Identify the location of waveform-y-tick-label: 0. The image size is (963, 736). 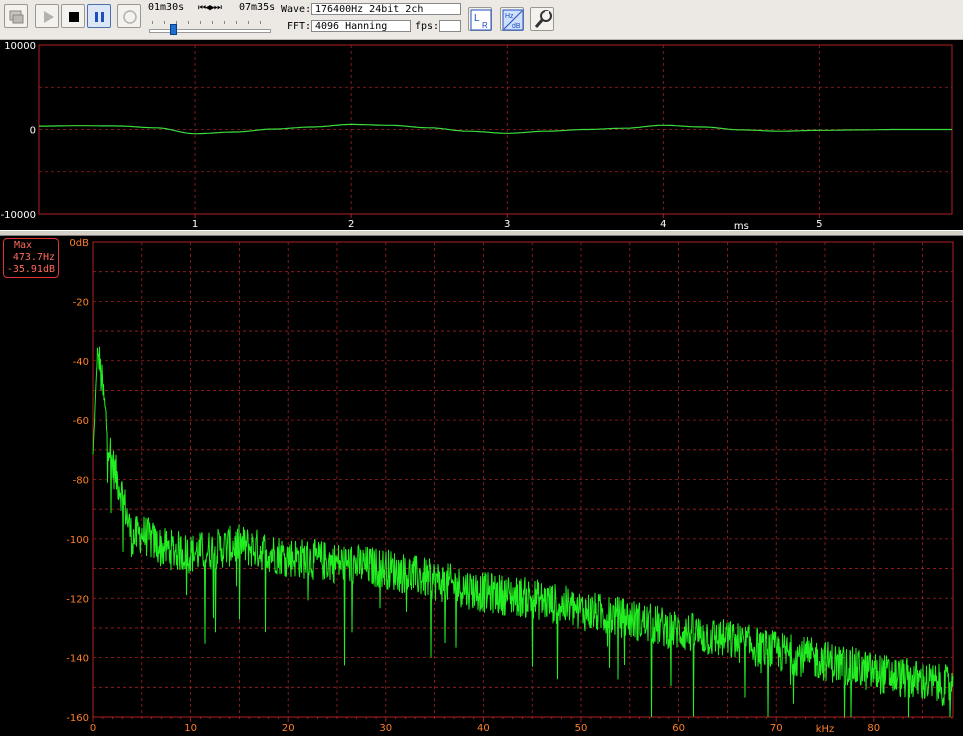
(33, 131).